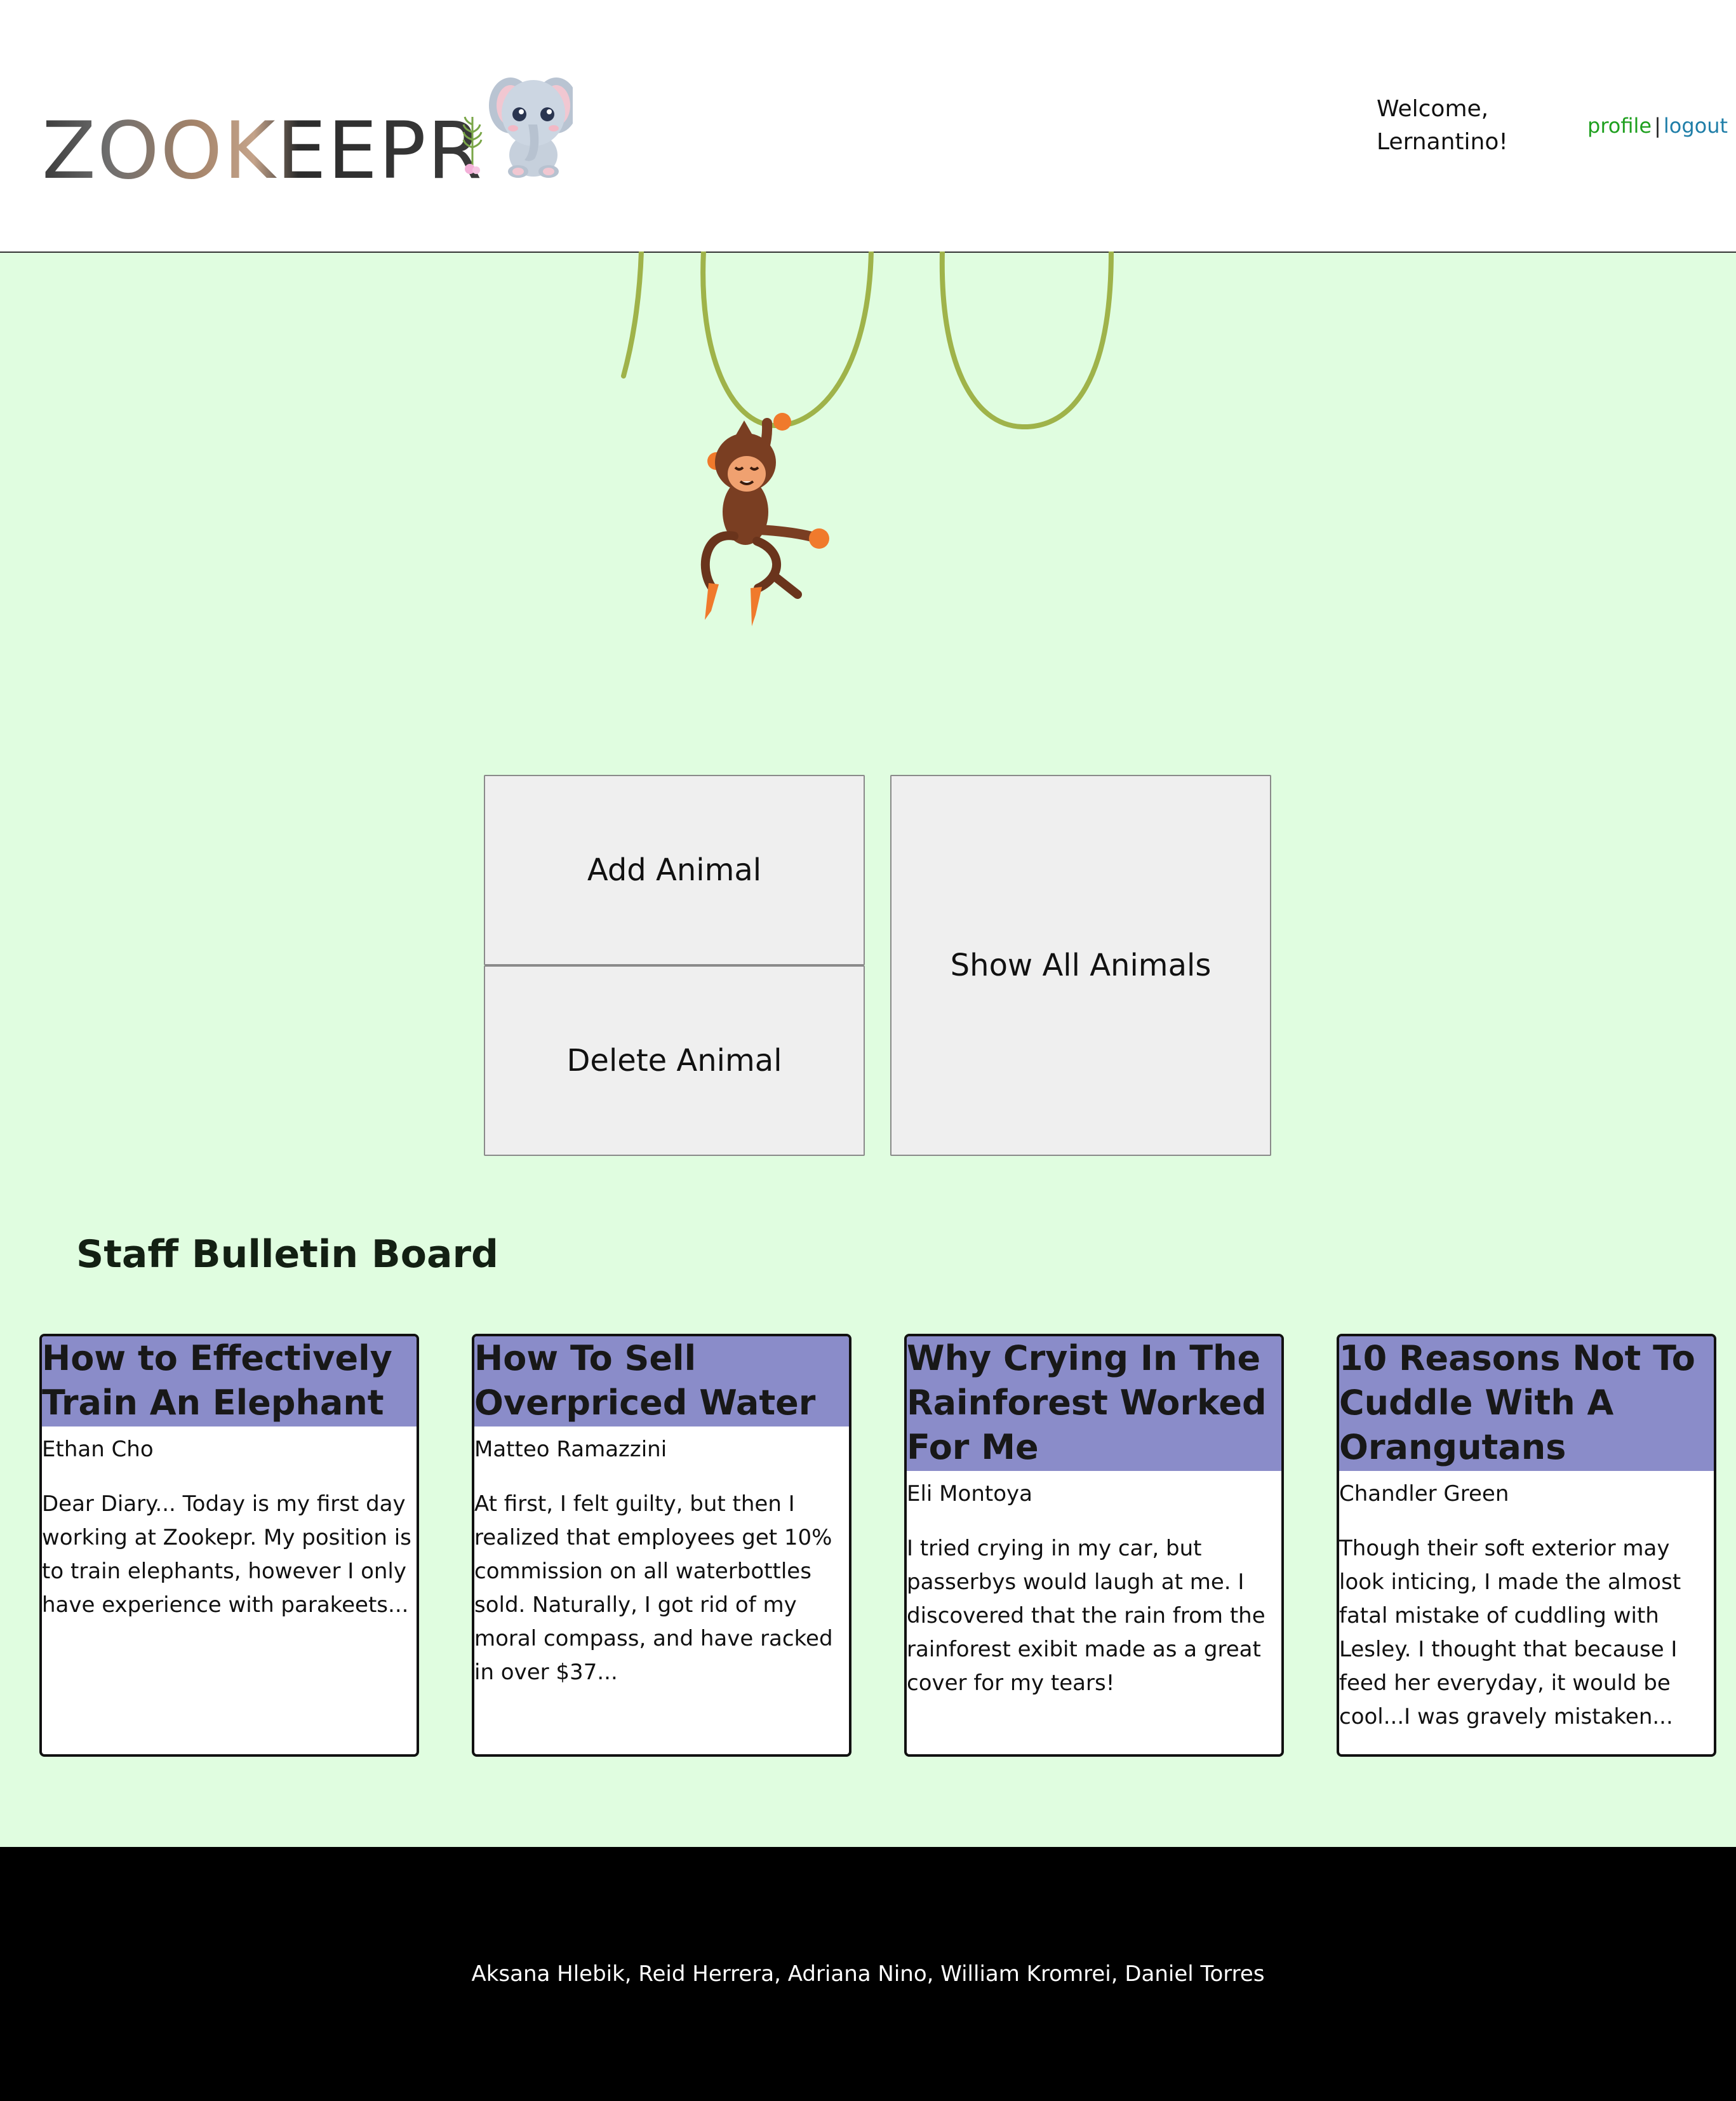  Describe the element at coordinates (969, 1494) in the screenshot. I see `post-author: Eli Montoya` at that location.